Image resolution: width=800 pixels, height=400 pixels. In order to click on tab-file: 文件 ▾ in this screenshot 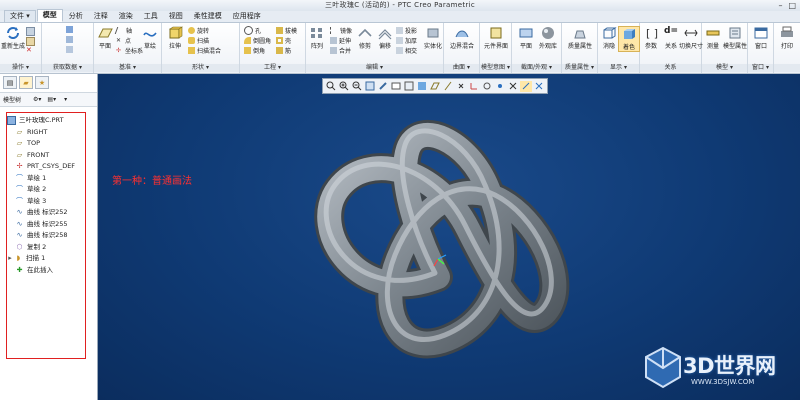, I will do `click(20, 16)`.